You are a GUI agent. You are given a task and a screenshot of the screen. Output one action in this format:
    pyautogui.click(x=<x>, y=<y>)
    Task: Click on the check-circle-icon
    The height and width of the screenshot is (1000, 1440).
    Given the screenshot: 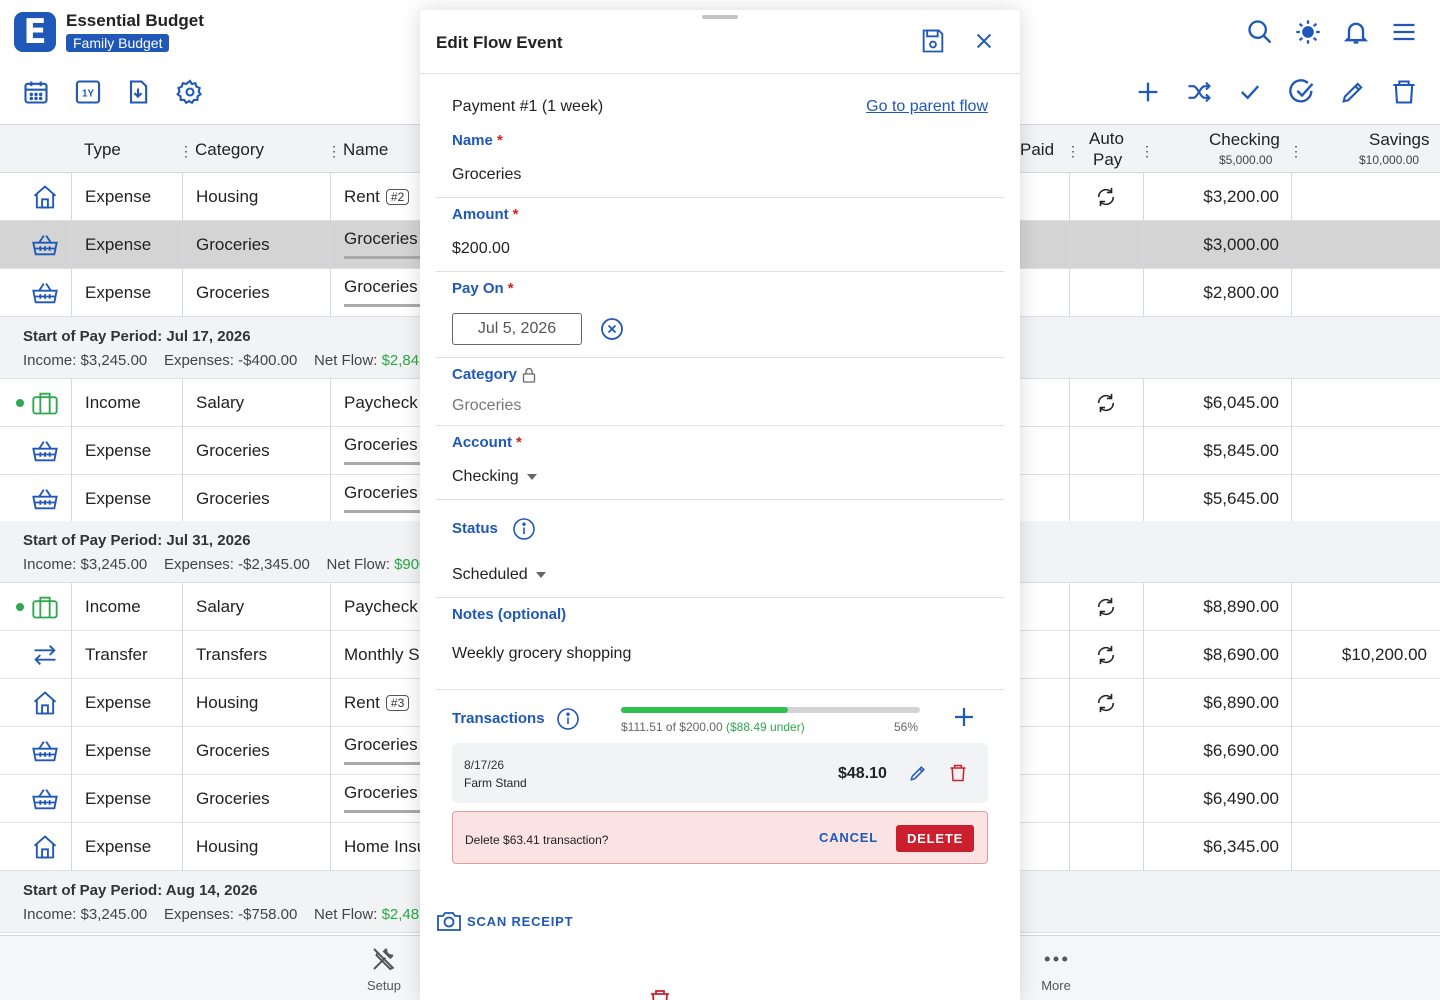 What is the action you would take?
    pyautogui.click(x=1302, y=92)
    